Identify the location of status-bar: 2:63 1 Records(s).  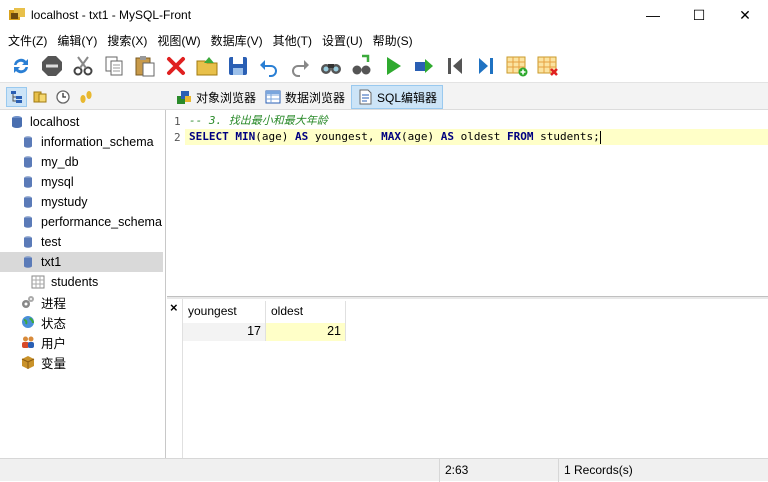
(384, 470).